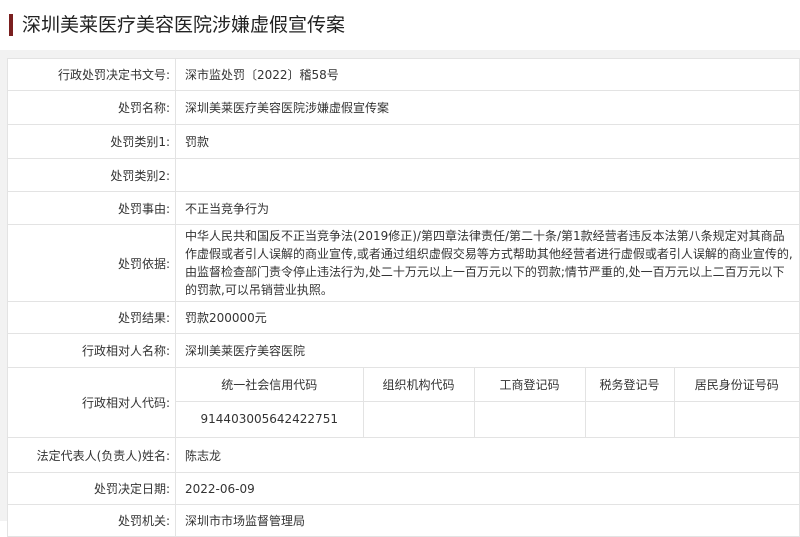  I want to click on code-value-business-reg, so click(530, 419).